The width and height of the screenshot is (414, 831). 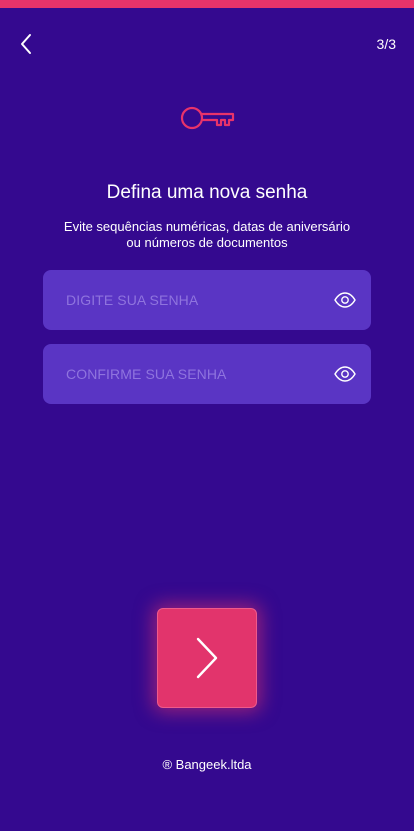 I want to click on back-button, so click(x=26, y=44).